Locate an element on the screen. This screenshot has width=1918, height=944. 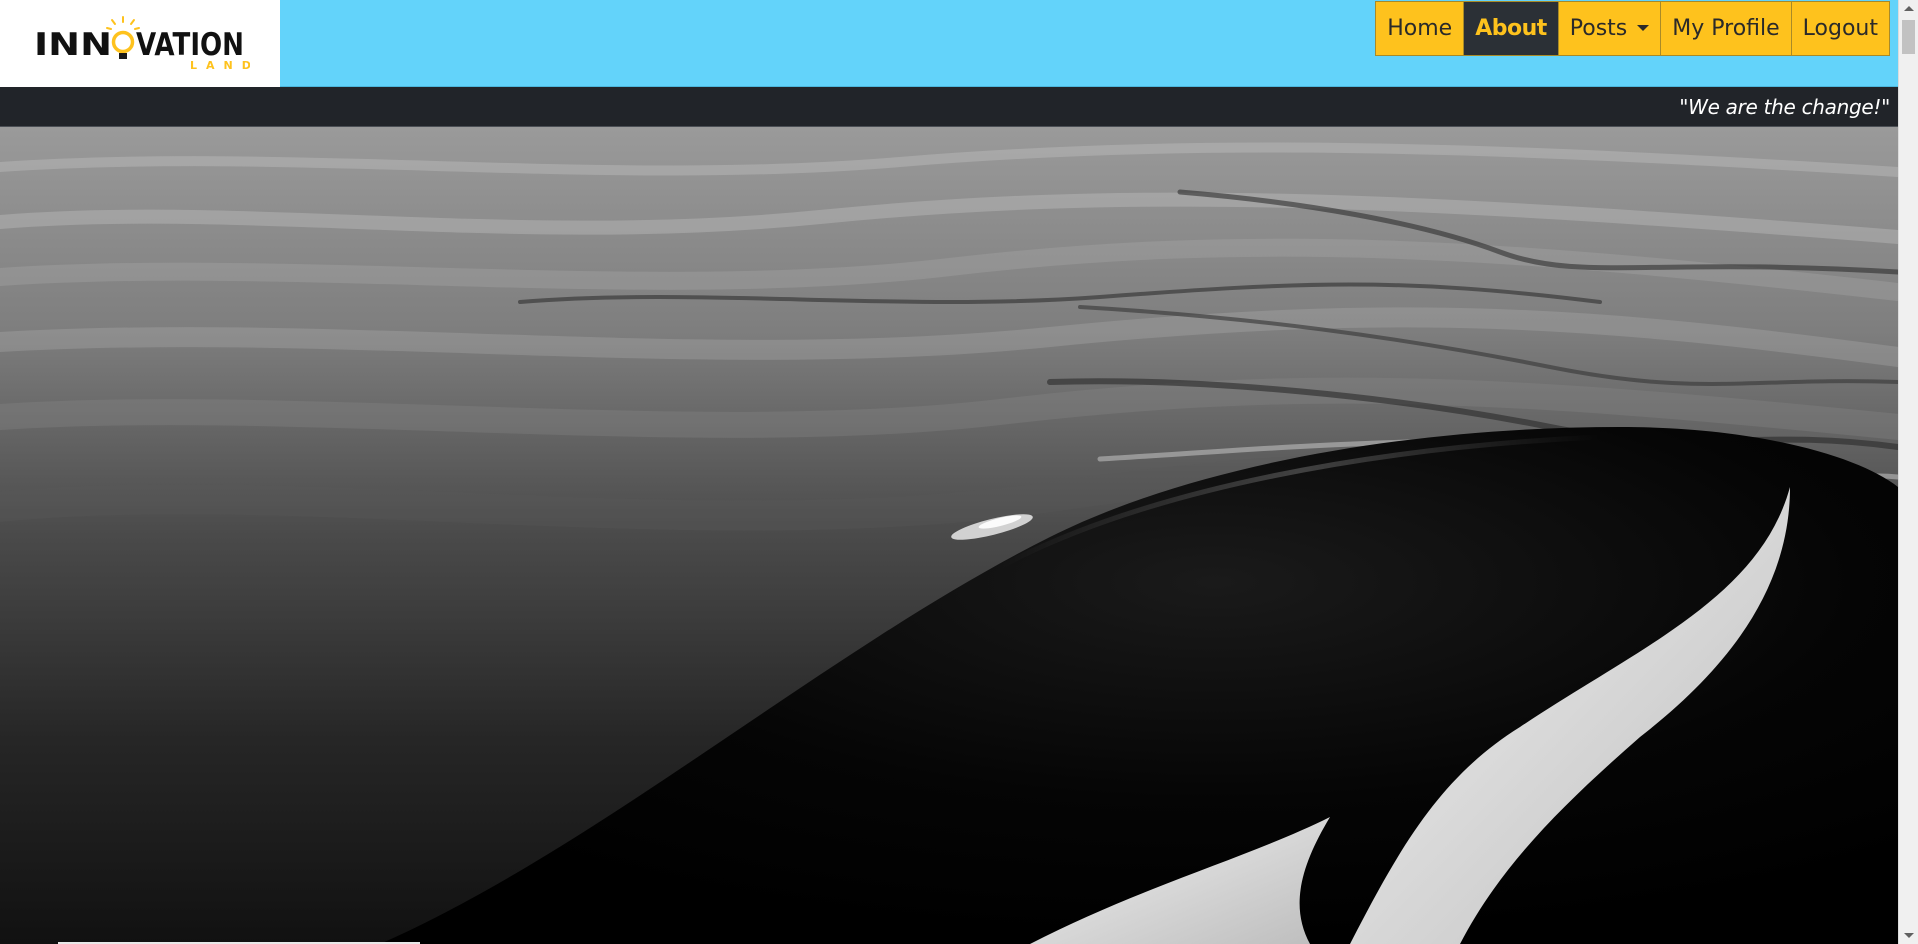
tagline-bar: "We are the change!" is located at coordinates (949, 107).